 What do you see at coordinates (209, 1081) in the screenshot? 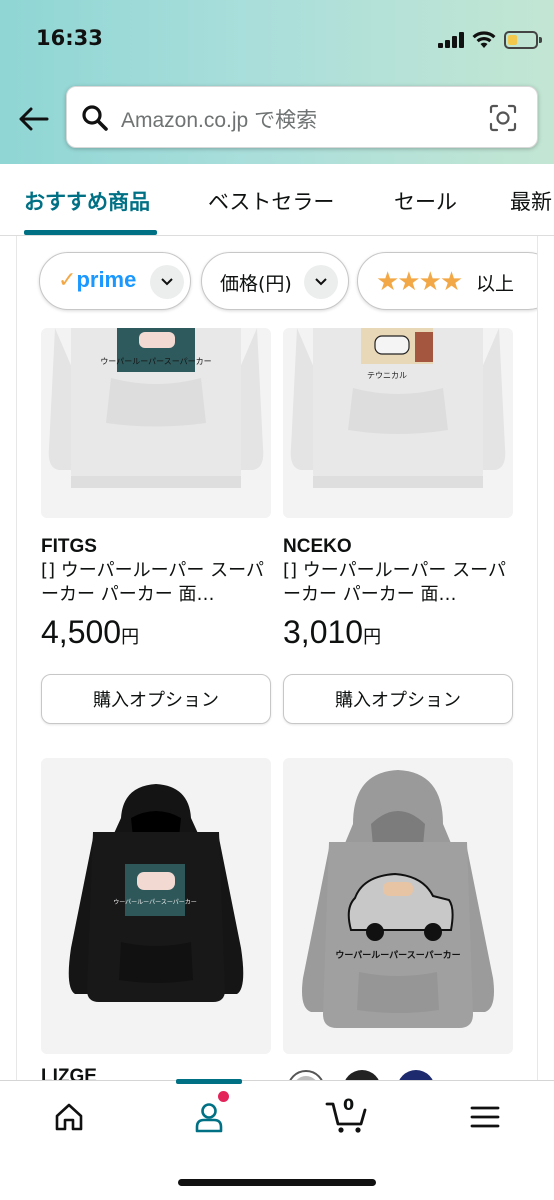
I see `active-nav-indicator` at bounding box center [209, 1081].